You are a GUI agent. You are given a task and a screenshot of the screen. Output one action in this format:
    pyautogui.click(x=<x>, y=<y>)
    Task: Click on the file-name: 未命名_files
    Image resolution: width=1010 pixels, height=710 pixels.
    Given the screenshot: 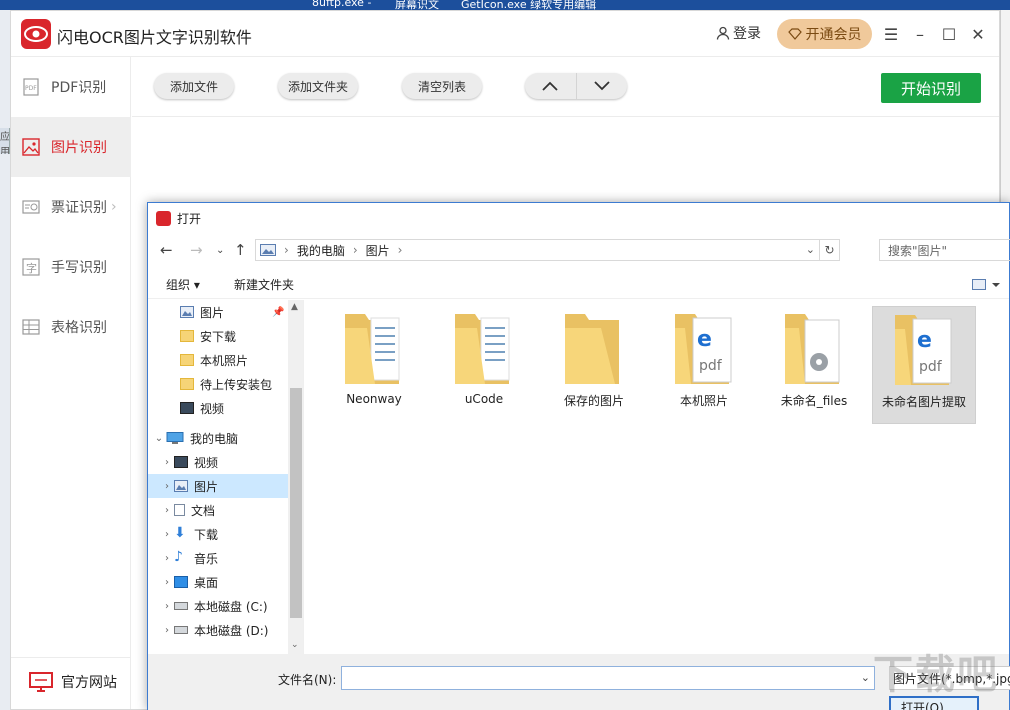 What is the action you would take?
    pyautogui.click(x=814, y=401)
    